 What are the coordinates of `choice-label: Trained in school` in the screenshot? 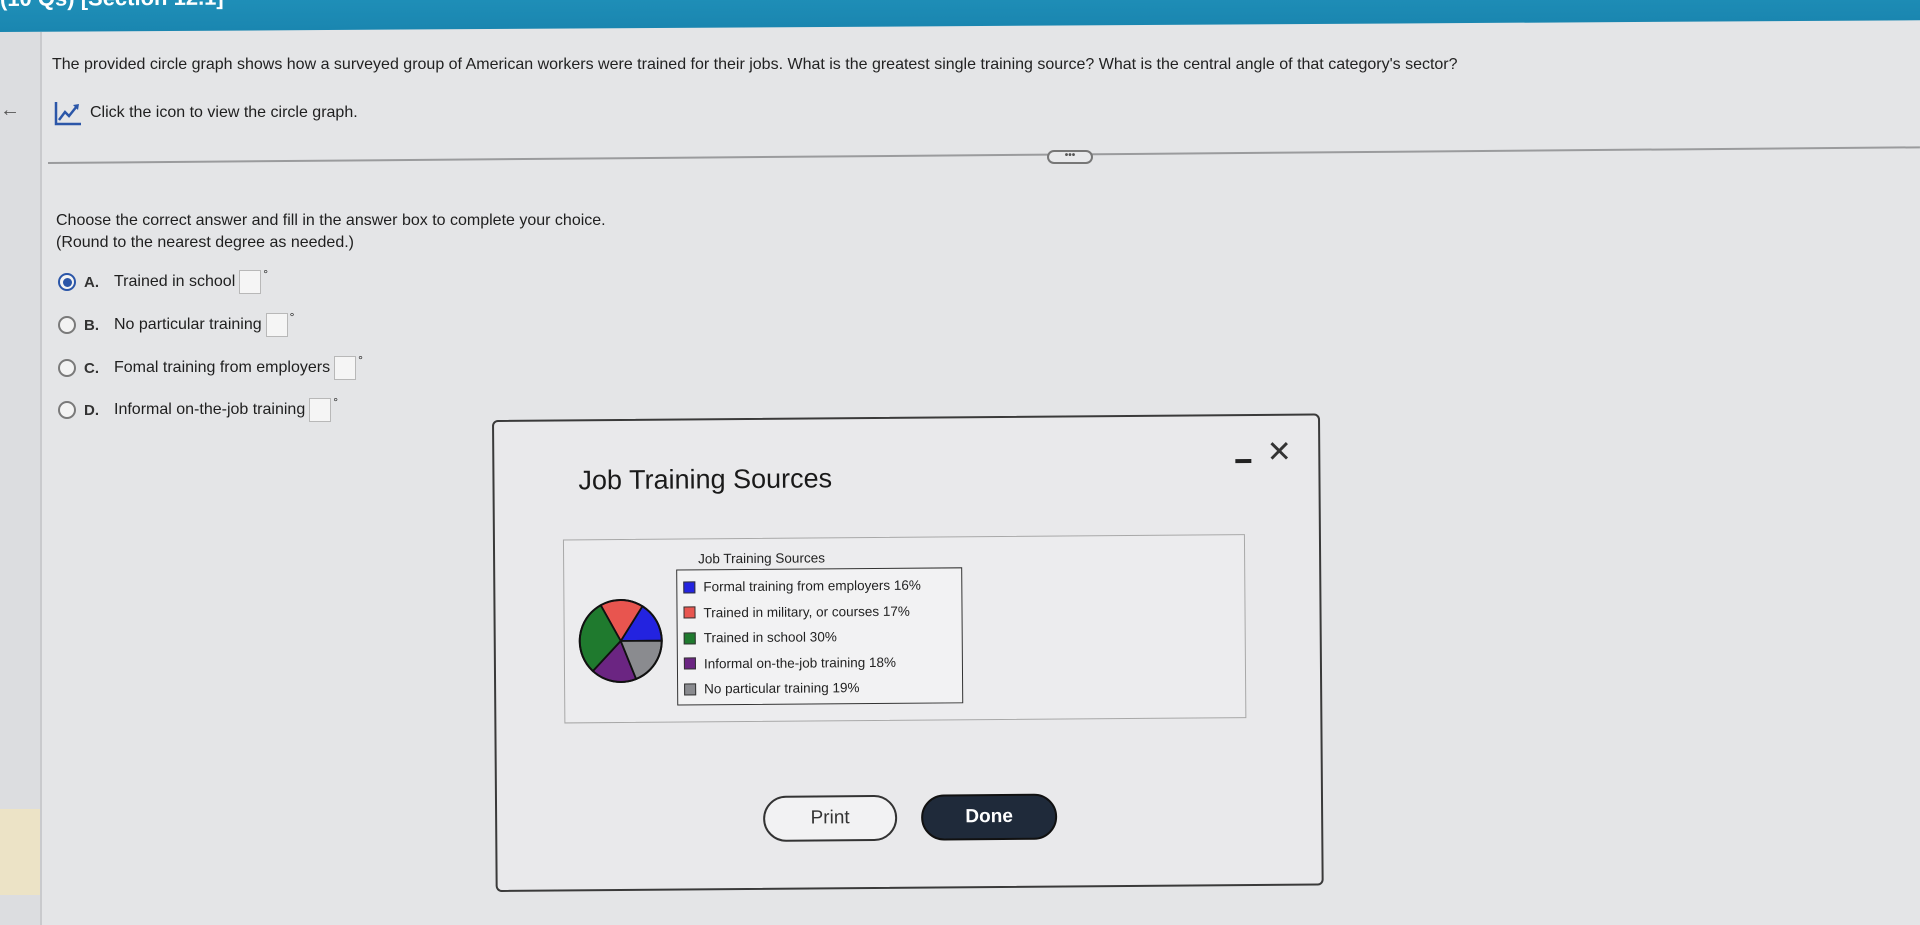 It's located at (175, 281).